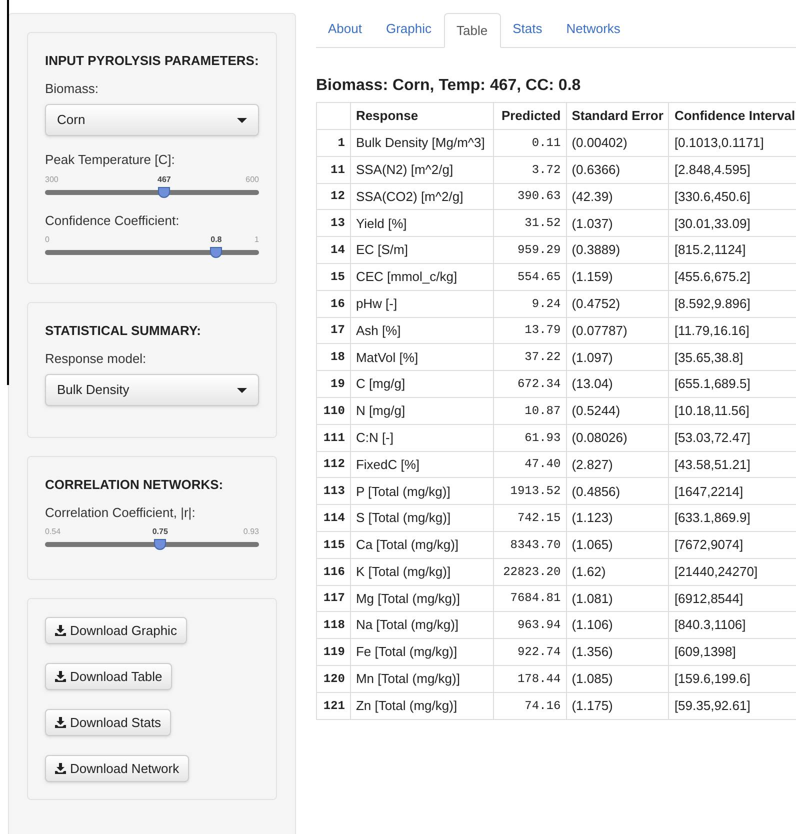 The image size is (796, 834). I want to click on column-header: Confidence Interval, so click(732, 116).